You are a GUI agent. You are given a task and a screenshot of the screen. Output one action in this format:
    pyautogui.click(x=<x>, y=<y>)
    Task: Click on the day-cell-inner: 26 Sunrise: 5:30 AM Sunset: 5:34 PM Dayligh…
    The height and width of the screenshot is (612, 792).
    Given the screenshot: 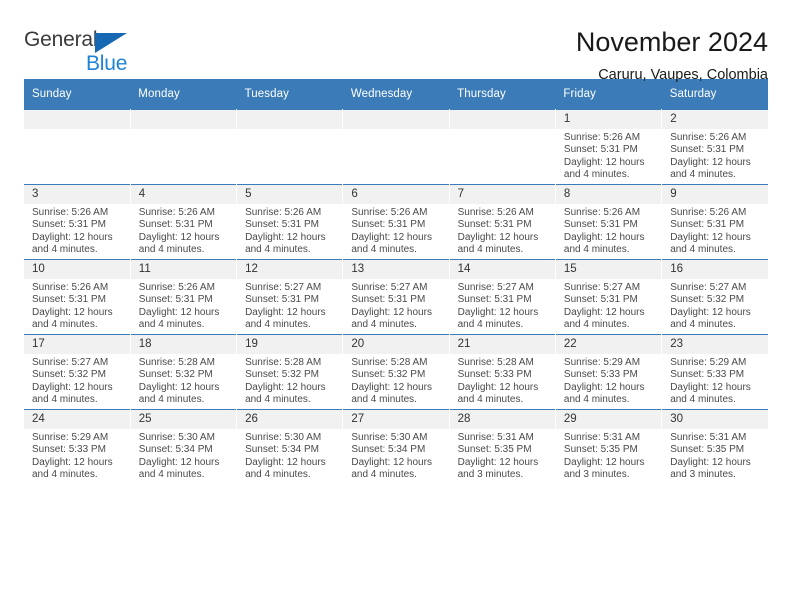 What is the action you would take?
    pyautogui.click(x=290, y=447)
    